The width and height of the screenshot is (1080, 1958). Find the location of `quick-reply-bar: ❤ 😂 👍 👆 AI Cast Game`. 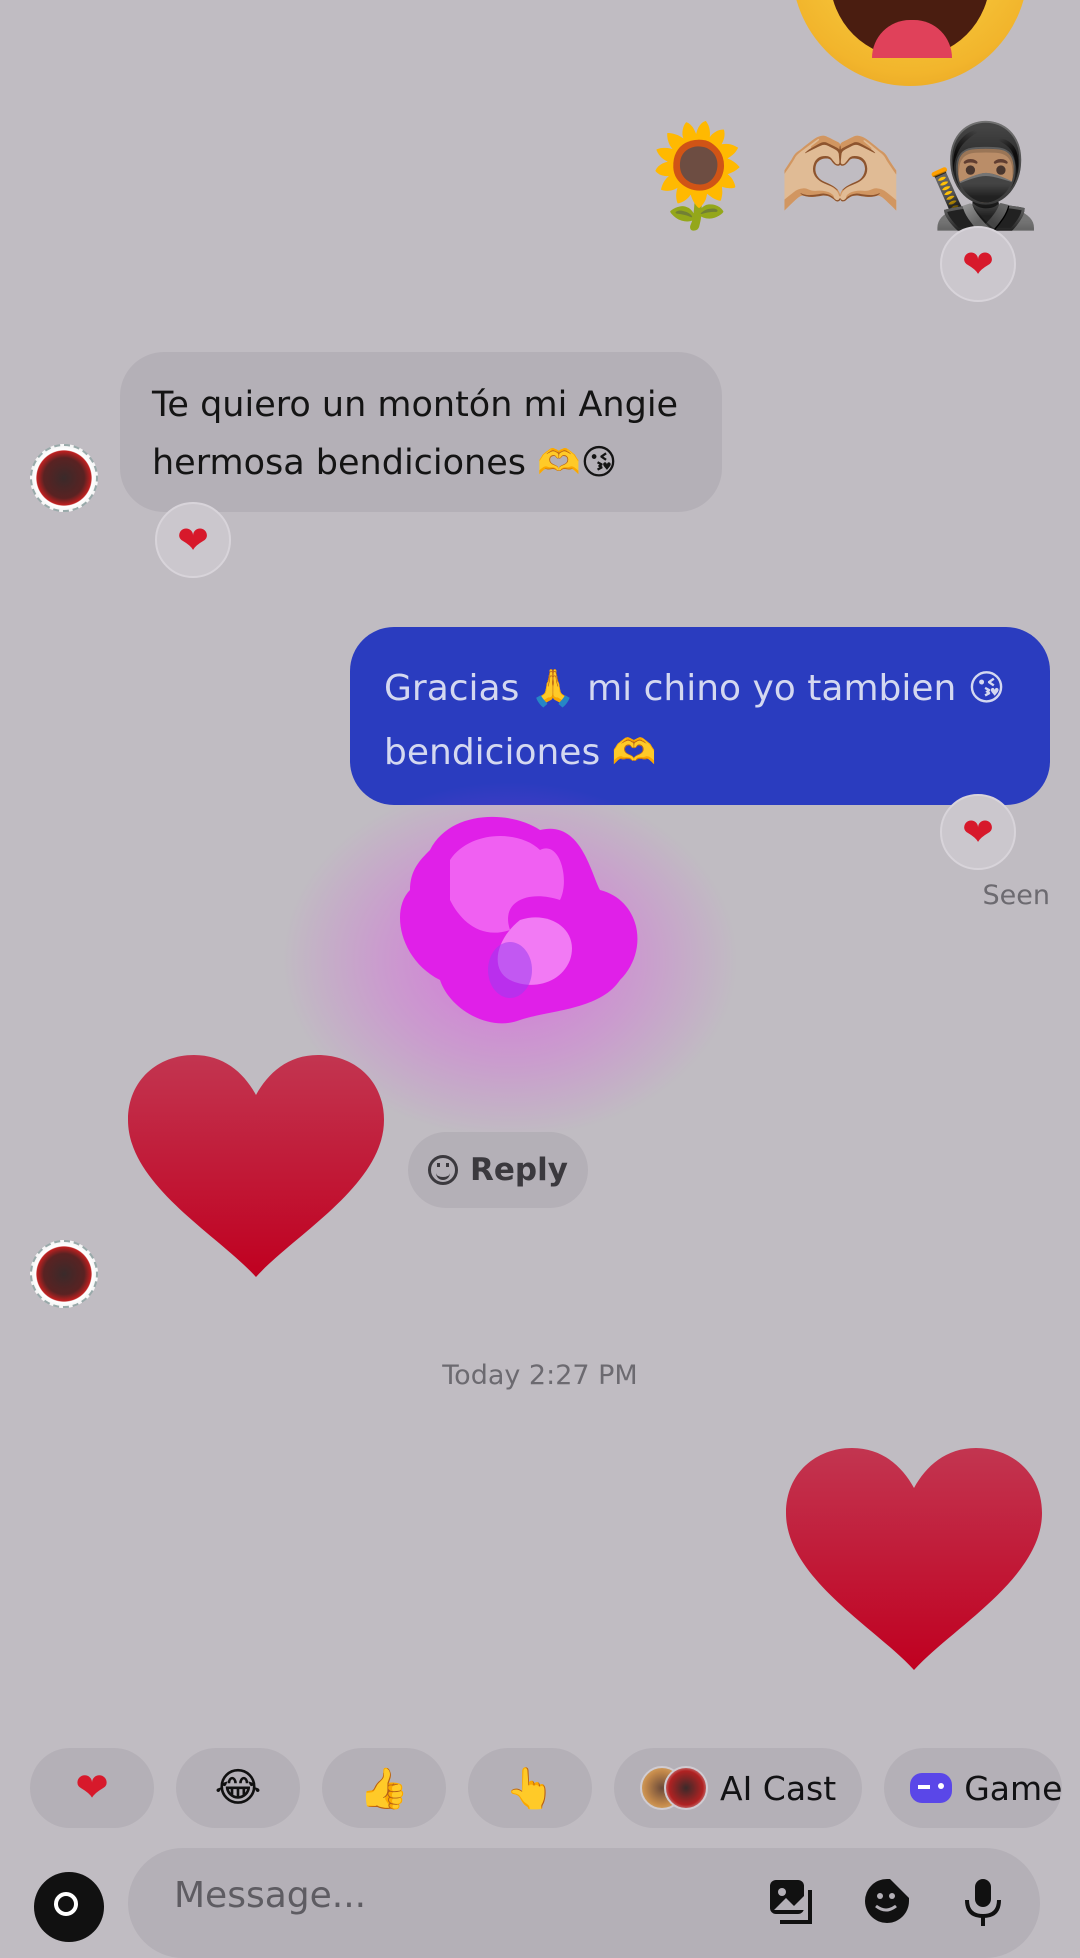

quick-reply-bar: ❤ 😂 👍 👆 AI Cast Game is located at coordinates (546, 1788).